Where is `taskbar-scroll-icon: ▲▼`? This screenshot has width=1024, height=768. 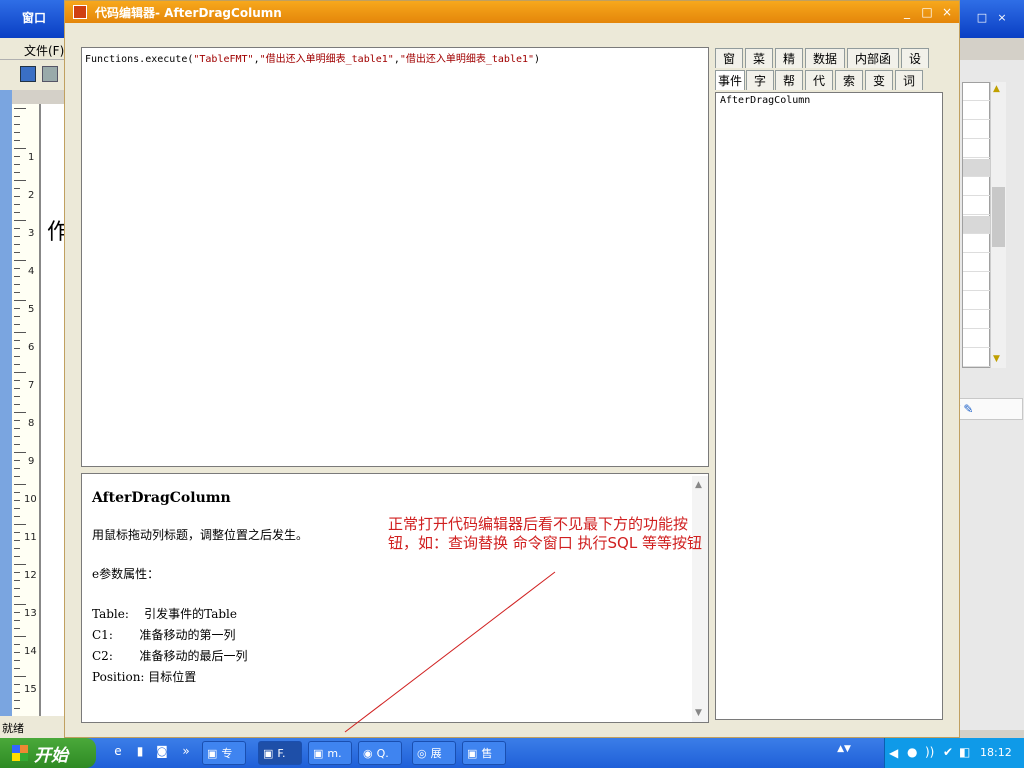 taskbar-scroll-icon: ▲▼ is located at coordinates (844, 752).